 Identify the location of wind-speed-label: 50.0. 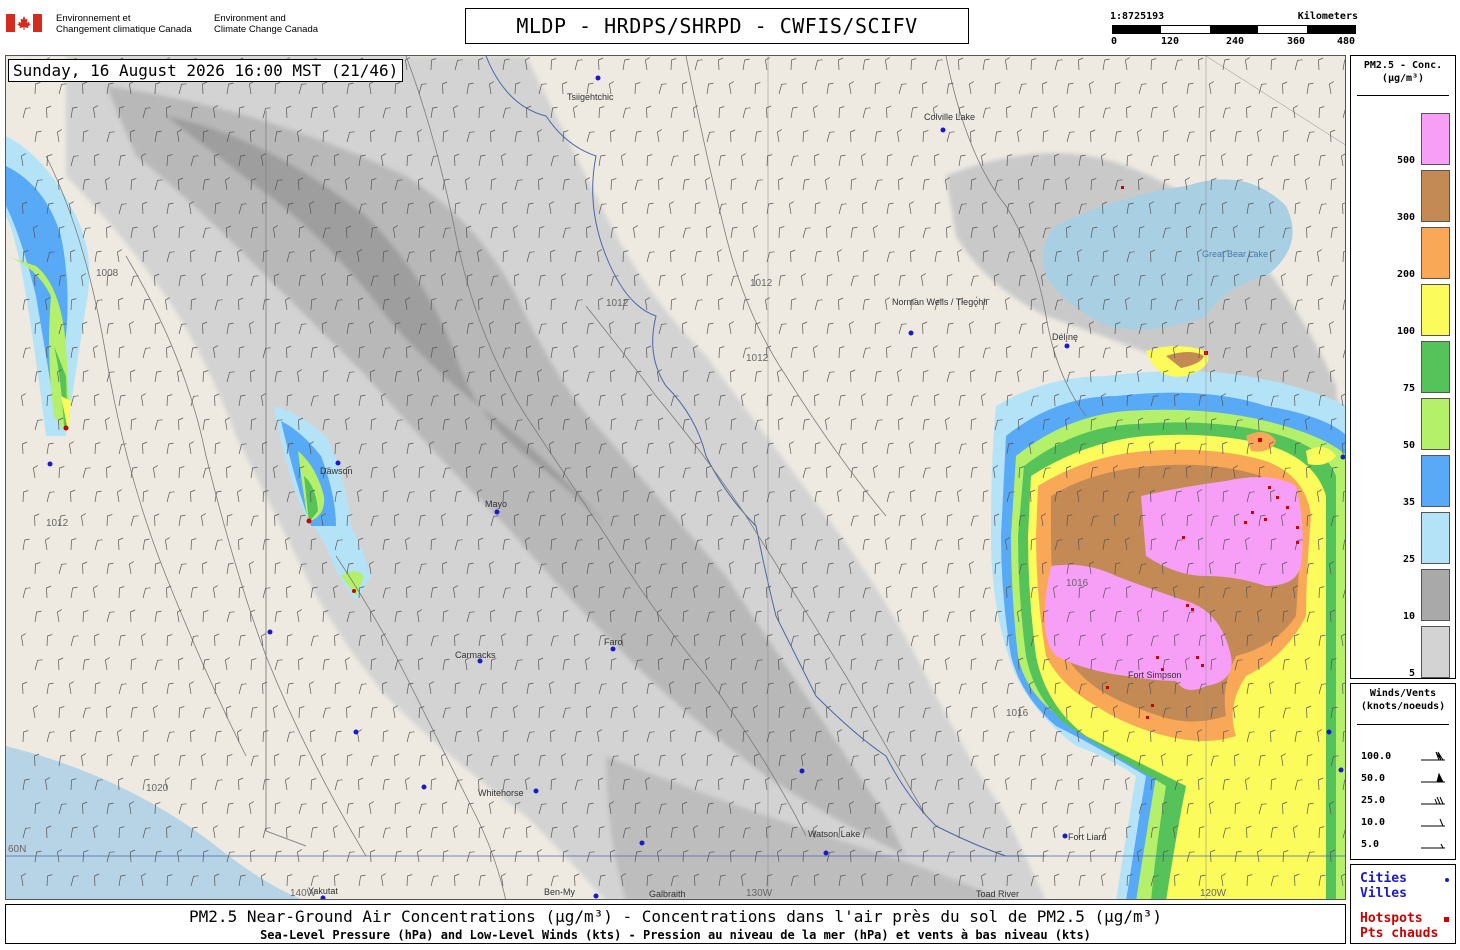
(1373, 778).